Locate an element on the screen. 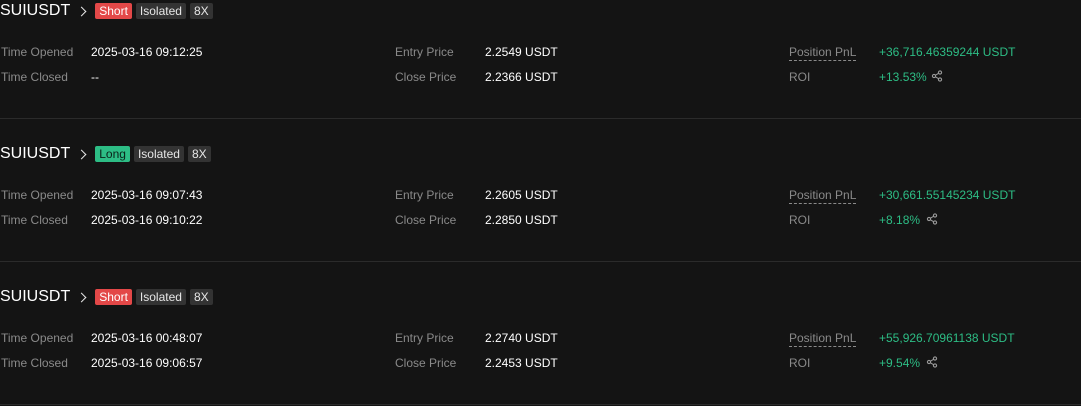  entry-price-value: 2.2549 USDT is located at coordinates (521, 52).